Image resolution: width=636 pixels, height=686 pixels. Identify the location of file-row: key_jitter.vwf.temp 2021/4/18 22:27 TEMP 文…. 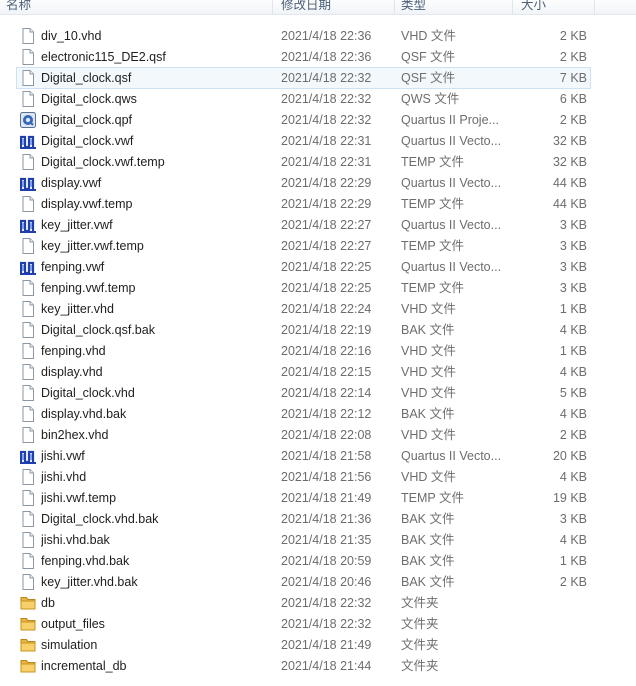
(303, 246).